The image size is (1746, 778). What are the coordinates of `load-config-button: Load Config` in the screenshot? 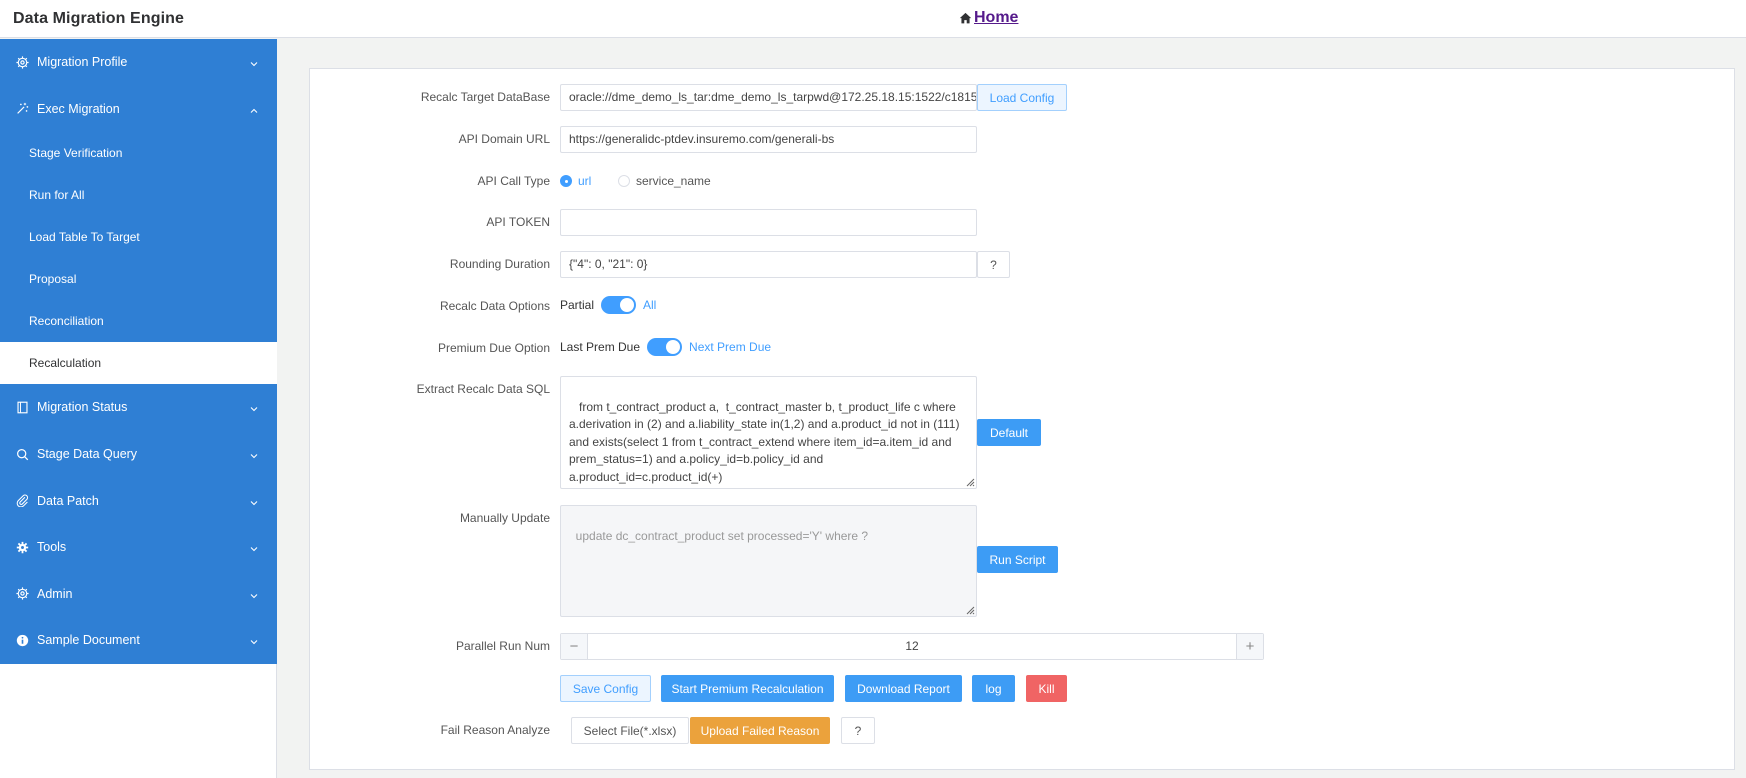 It's located at (1022, 97).